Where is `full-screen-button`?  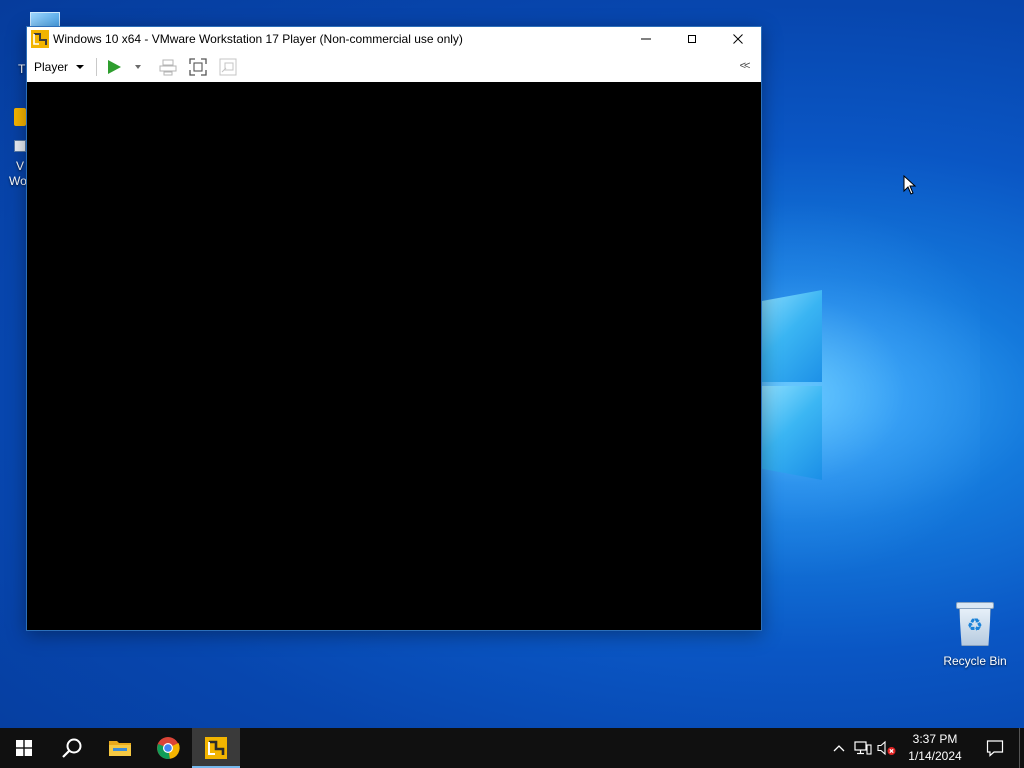
full-screen-button is located at coordinates (198, 67).